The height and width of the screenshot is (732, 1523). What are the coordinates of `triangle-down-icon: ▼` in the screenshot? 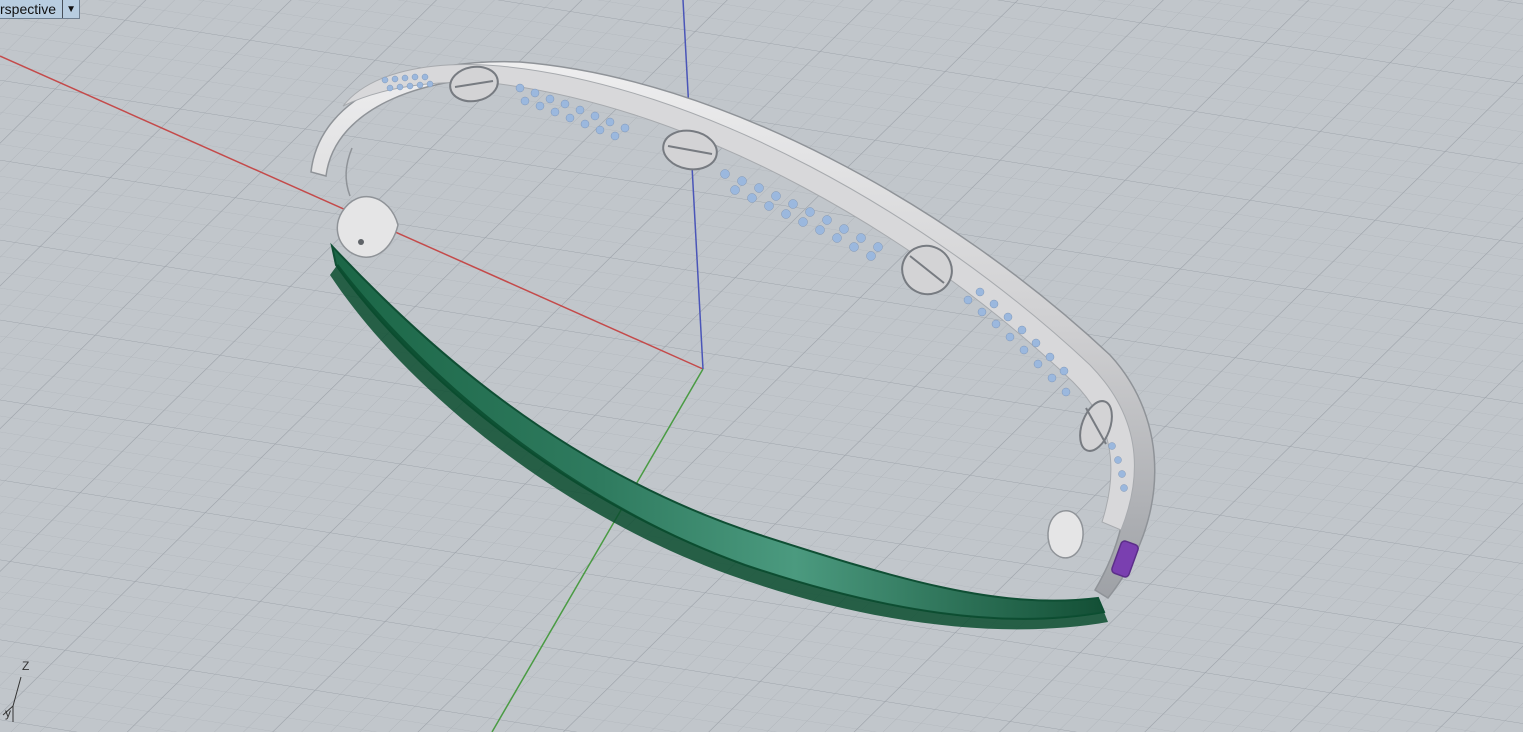 It's located at (71, 9).